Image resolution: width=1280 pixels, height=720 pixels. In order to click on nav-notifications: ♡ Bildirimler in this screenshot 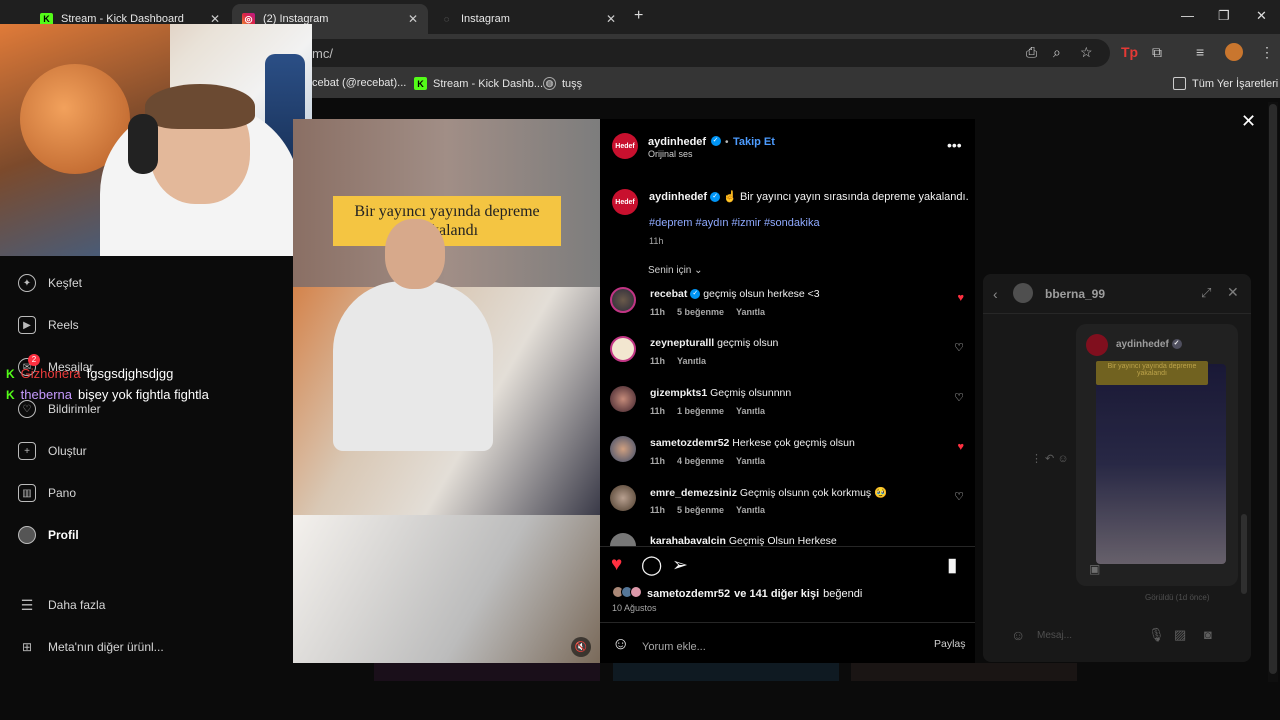, I will do `click(59, 409)`.